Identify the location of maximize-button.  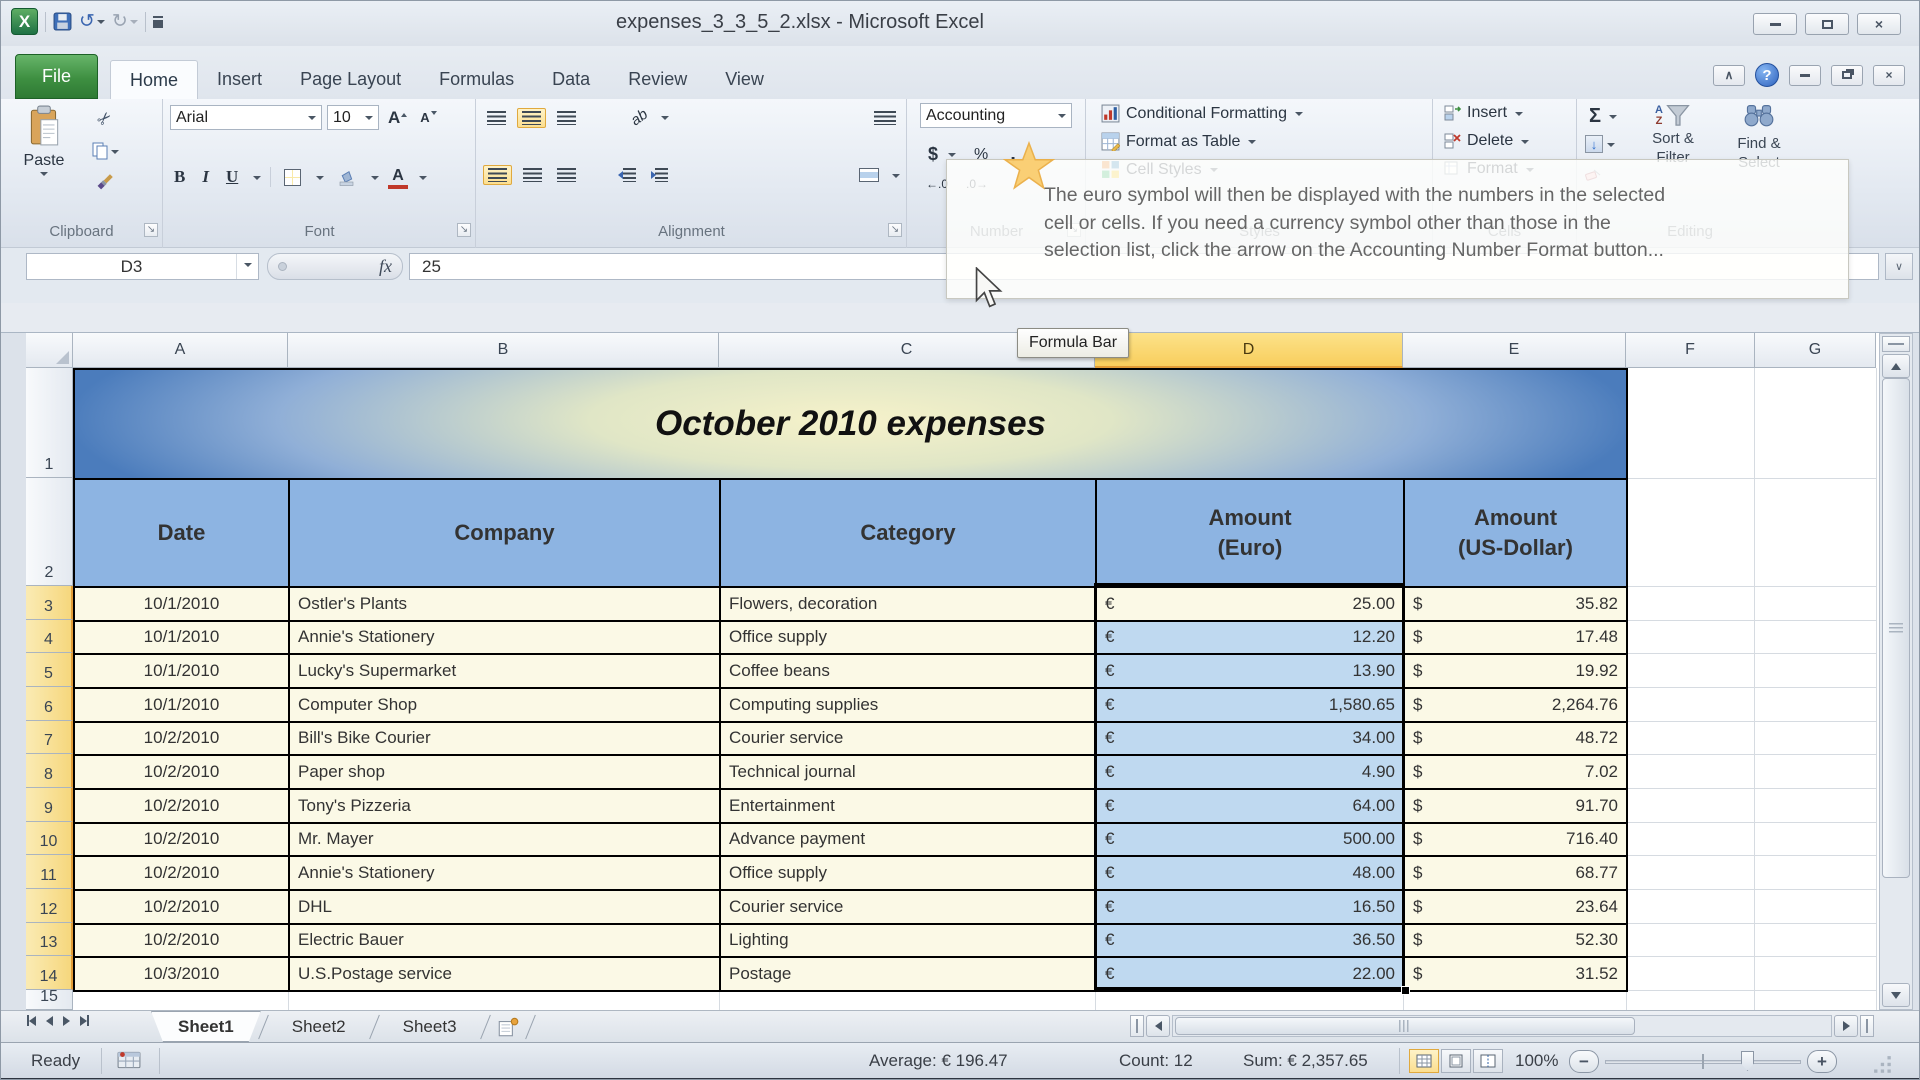
(1827, 24).